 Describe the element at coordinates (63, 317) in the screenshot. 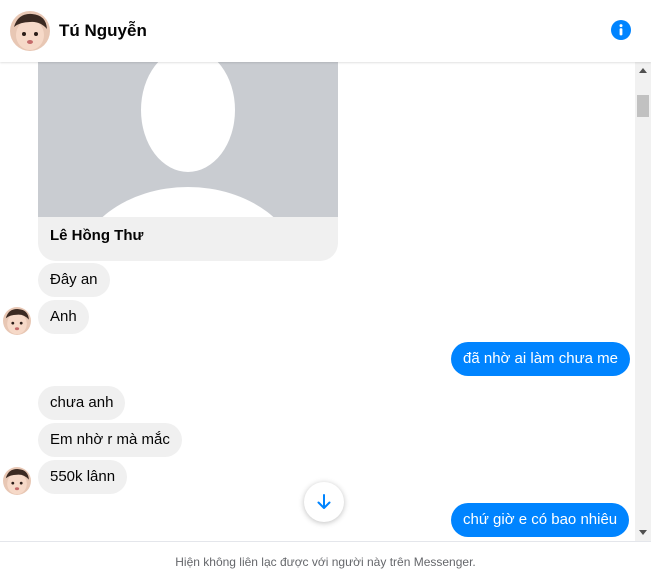

I see `message-bubble-incoming: Anh` at that location.